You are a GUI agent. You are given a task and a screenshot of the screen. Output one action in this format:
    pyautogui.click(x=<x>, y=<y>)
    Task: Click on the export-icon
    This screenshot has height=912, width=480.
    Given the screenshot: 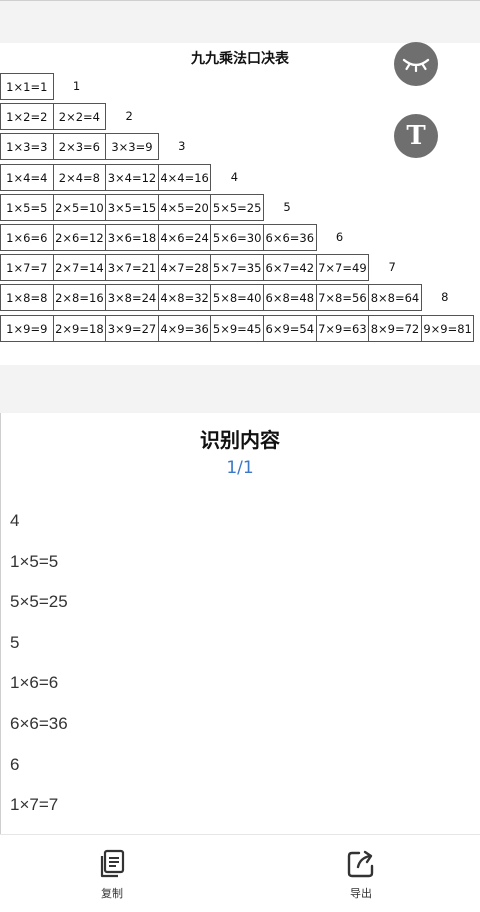 What is the action you would take?
    pyautogui.click(x=360, y=864)
    